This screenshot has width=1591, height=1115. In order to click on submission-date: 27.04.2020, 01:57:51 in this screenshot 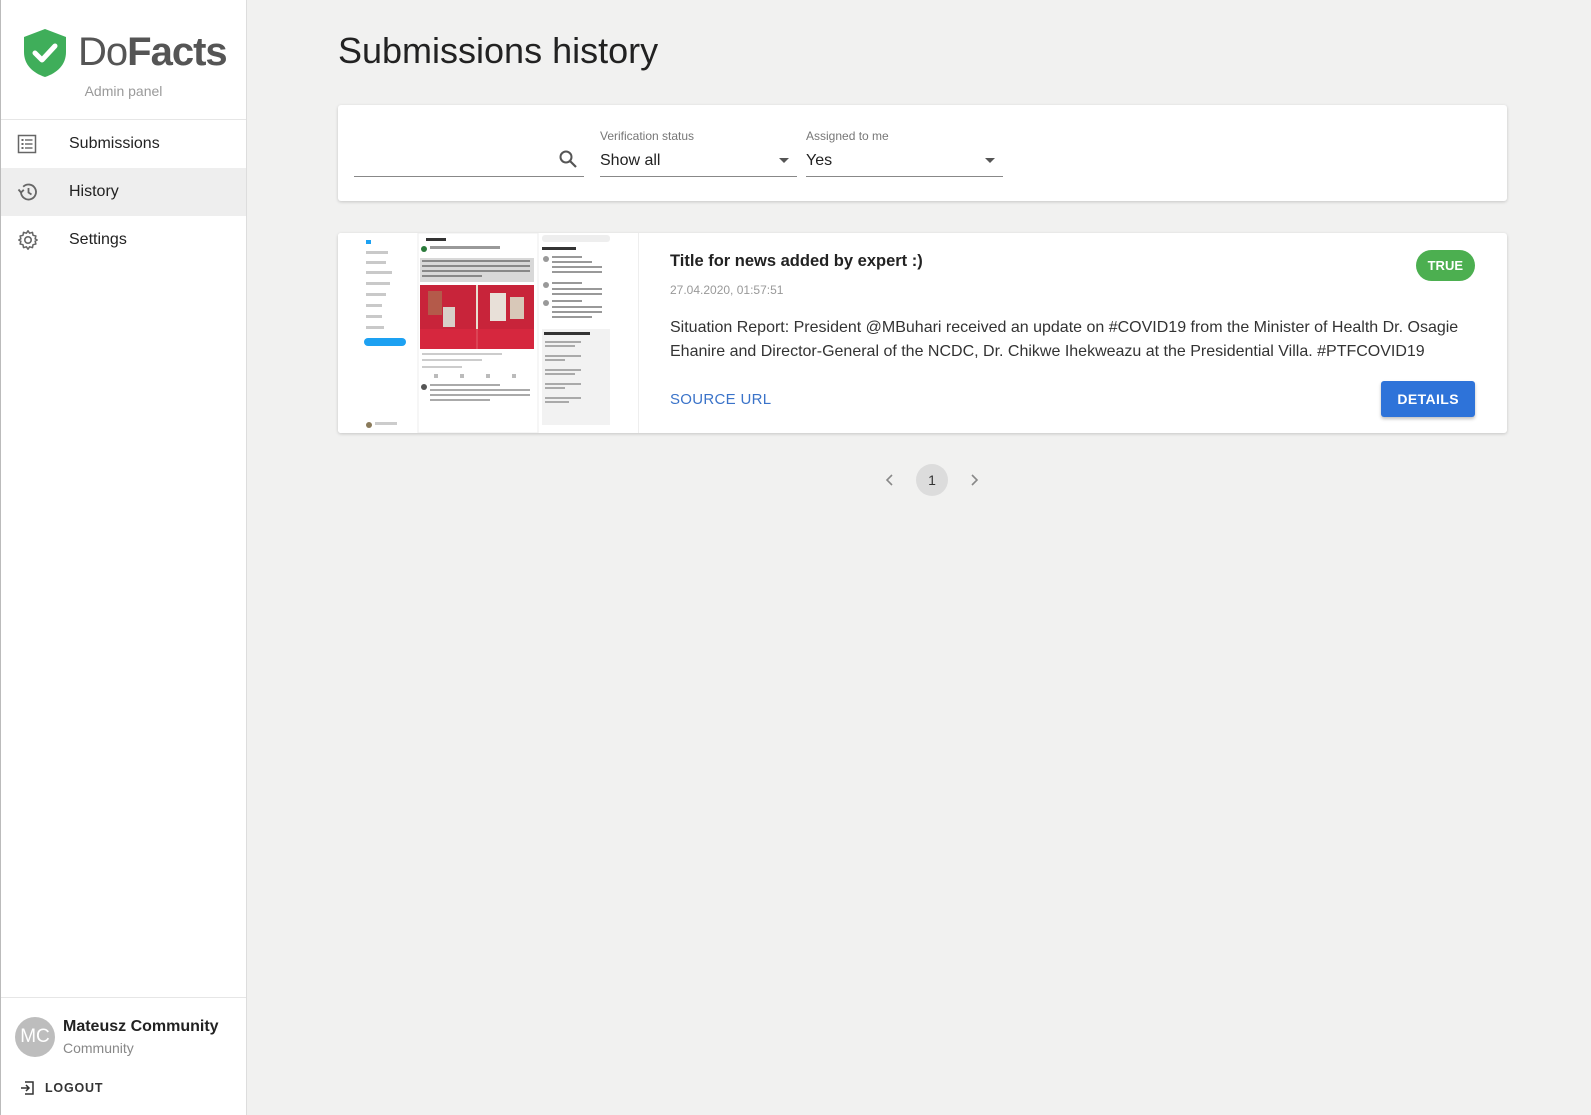, I will do `click(727, 290)`.